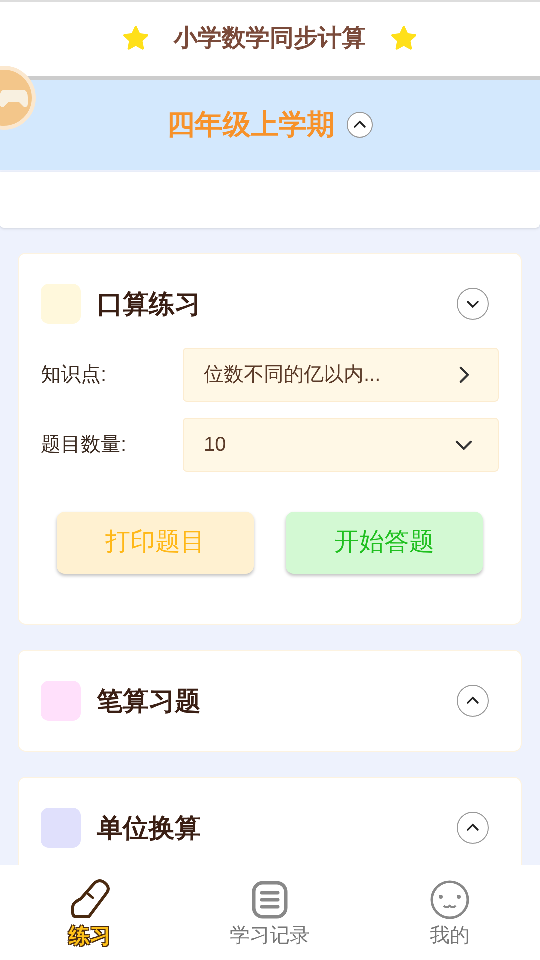 The width and height of the screenshot is (540, 960). What do you see at coordinates (149, 828) in the screenshot?
I see `section-title: 单位换算` at bounding box center [149, 828].